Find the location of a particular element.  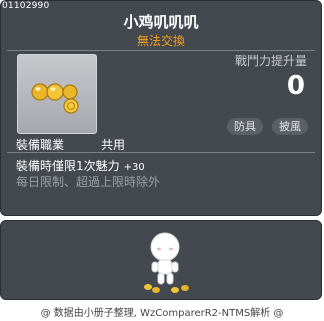

limit-text: 每日限制、超過上限時除外 is located at coordinates (88, 182).